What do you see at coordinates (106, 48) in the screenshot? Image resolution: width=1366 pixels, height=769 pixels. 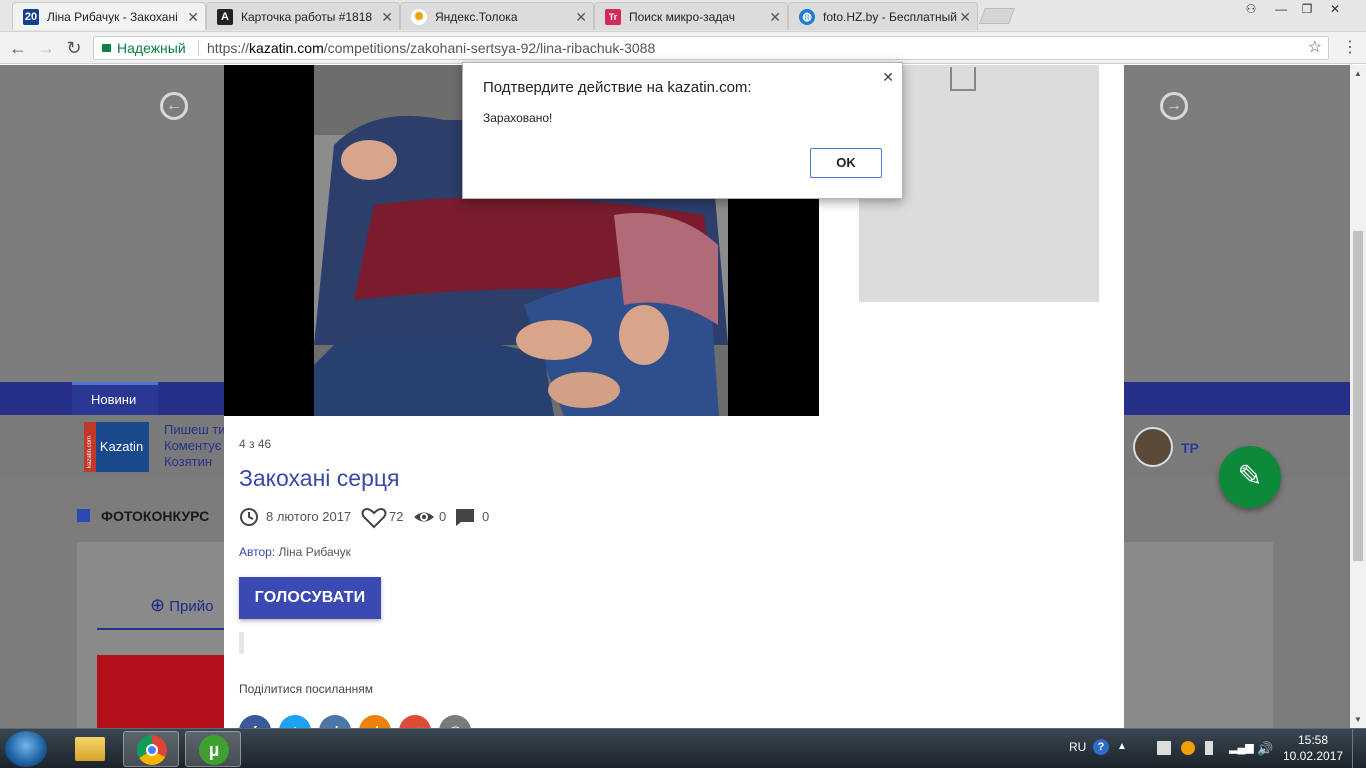 I see `lock-icon` at bounding box center [106, 48].